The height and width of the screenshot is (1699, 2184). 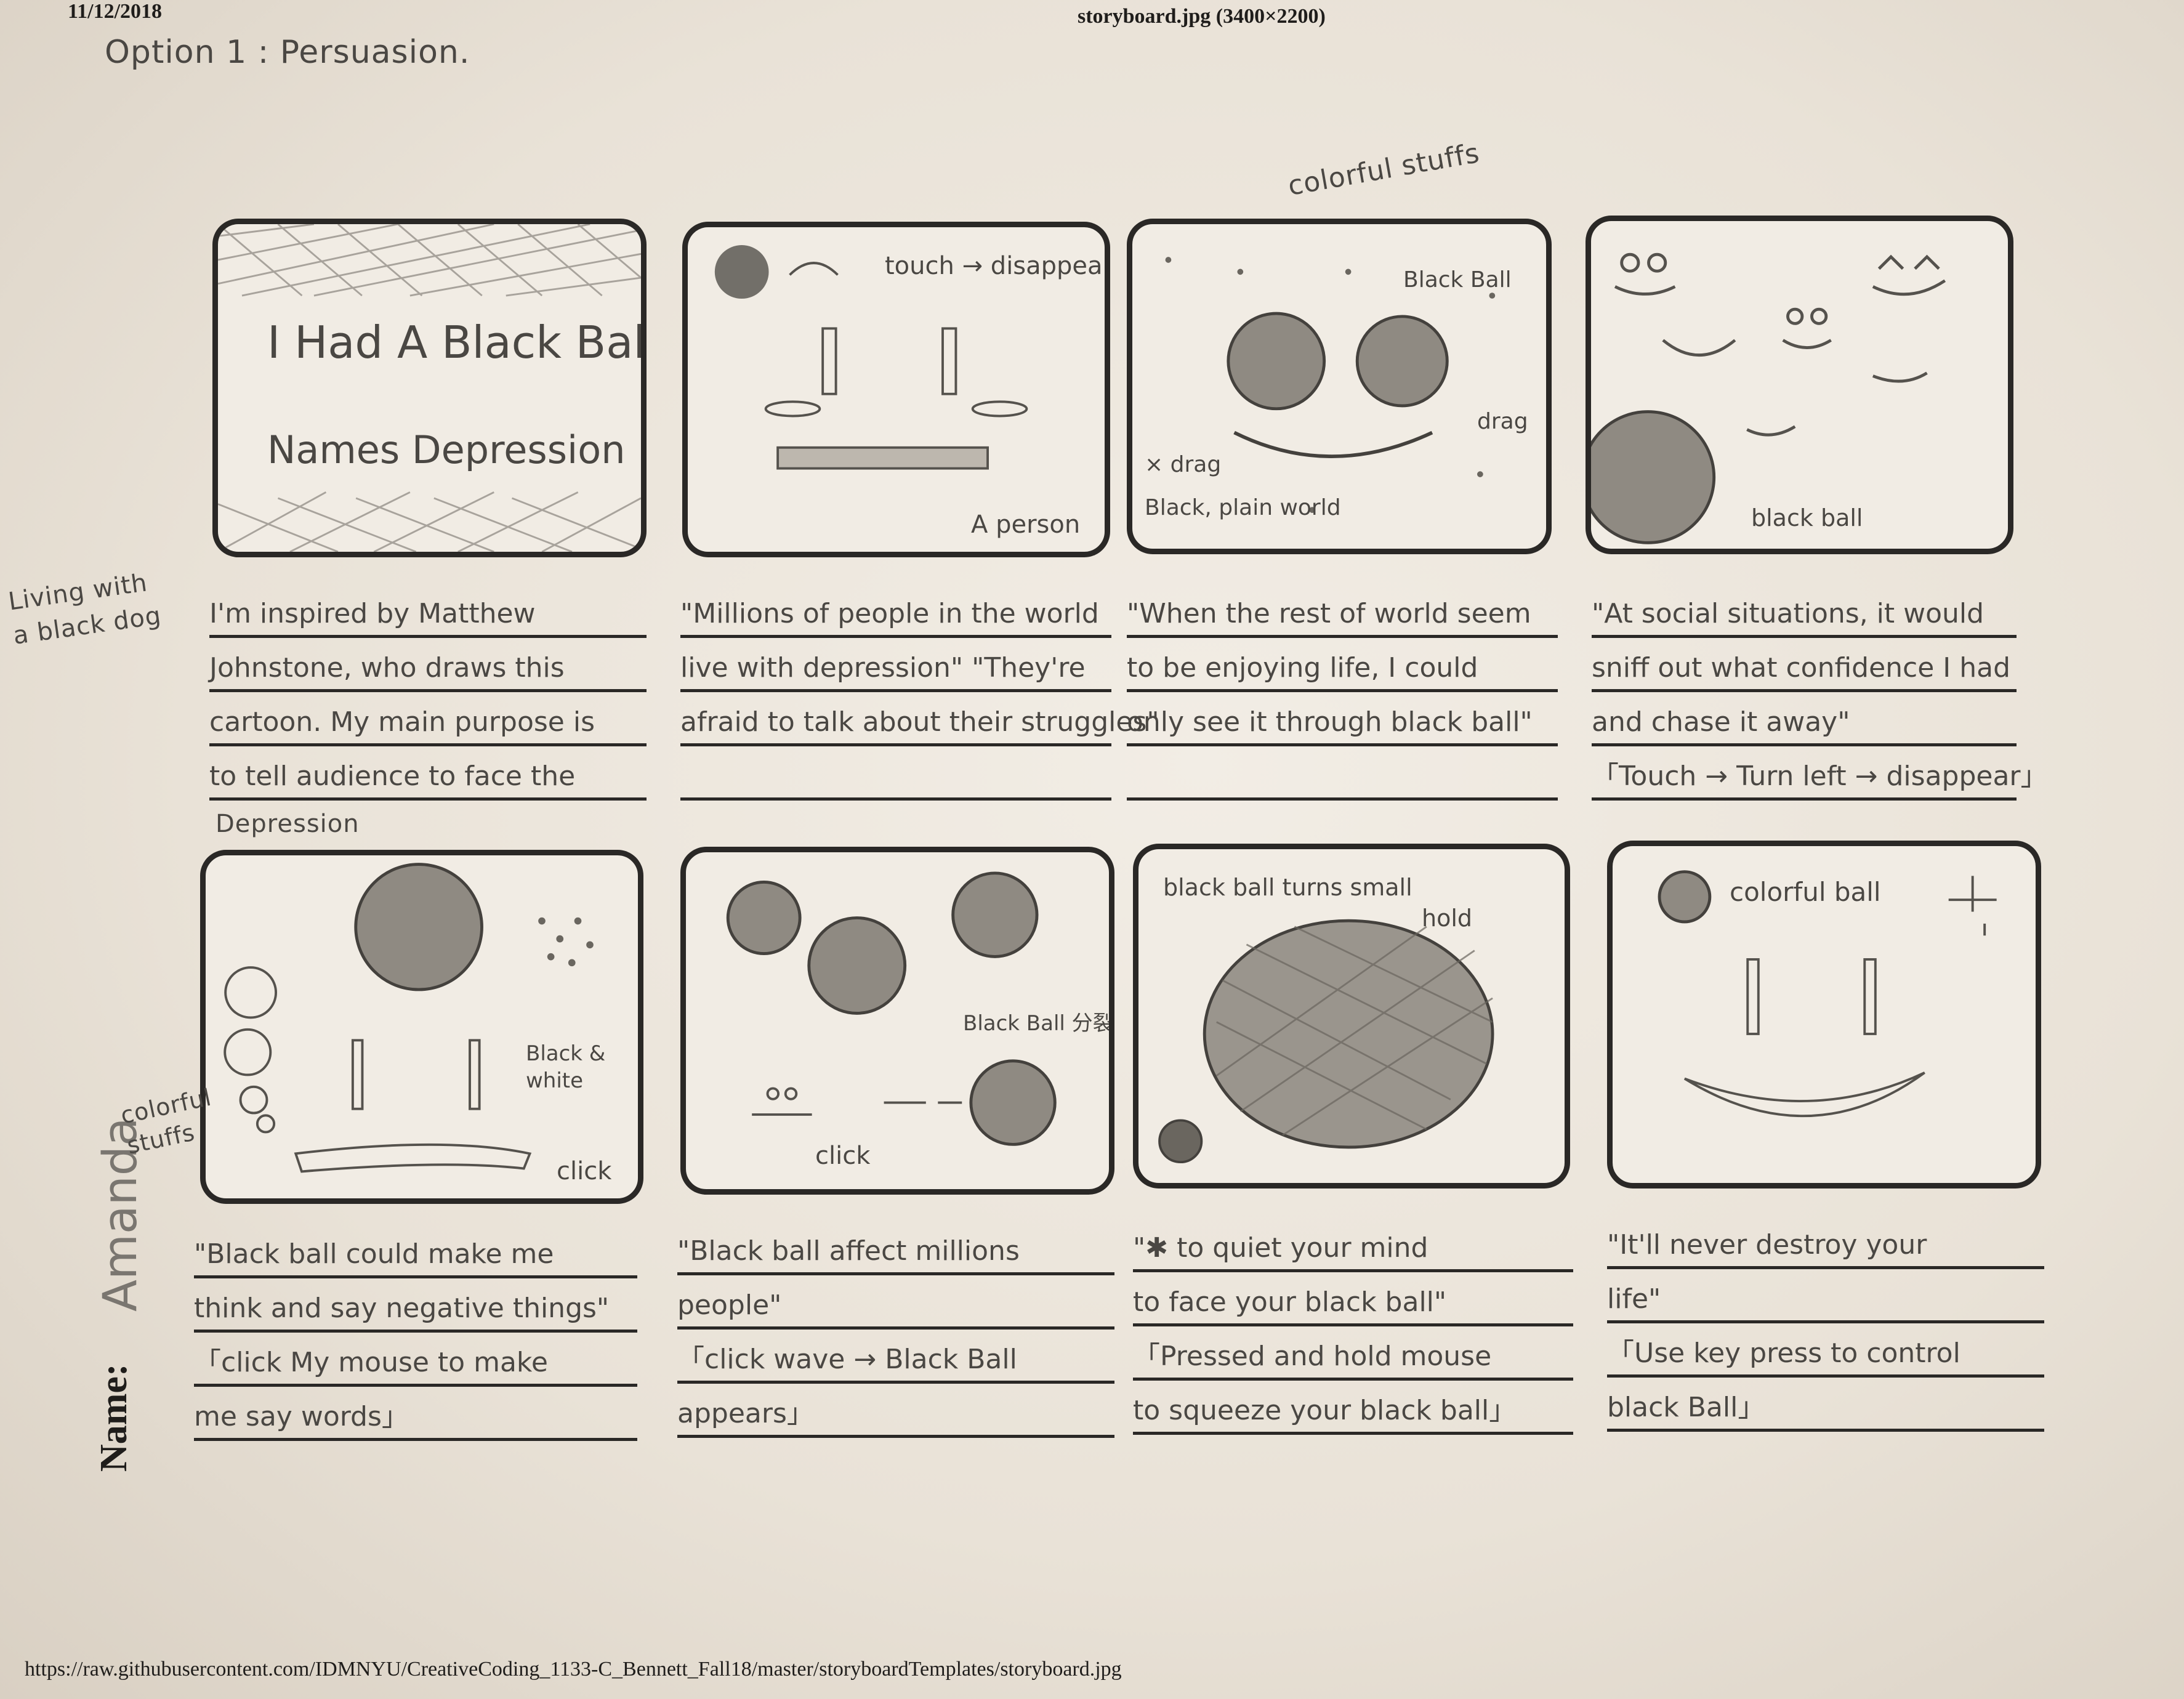 I want to click on caption-line: appears」, so click(x=895, y=1410).